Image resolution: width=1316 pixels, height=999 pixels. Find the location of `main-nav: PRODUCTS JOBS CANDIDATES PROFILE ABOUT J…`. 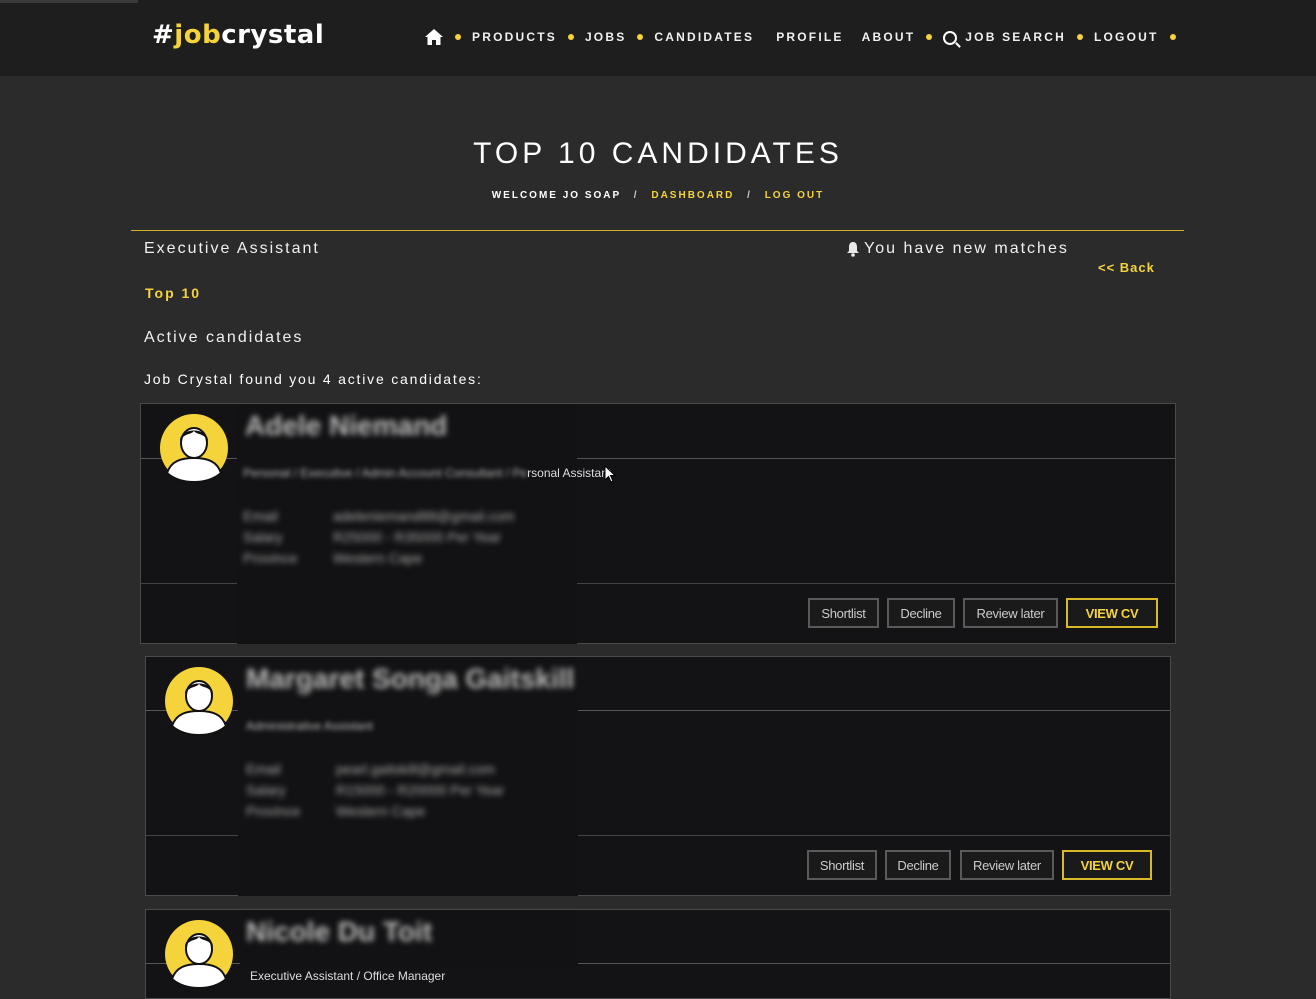

main-nav: PRODUCTS JOBS CANDIDATES PROFILE ABOUT J… is located at coordinates (805, 37).